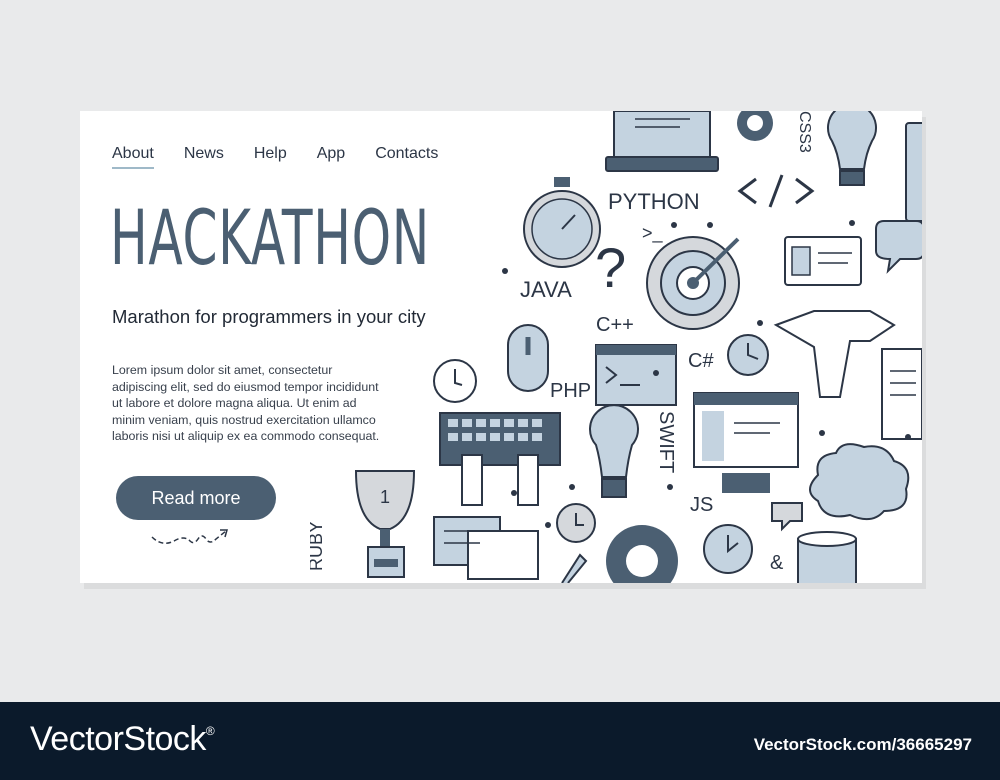  Describe the element at coordinates (570, 391) in the screenshot. I see `php-label: PHP` at that location.